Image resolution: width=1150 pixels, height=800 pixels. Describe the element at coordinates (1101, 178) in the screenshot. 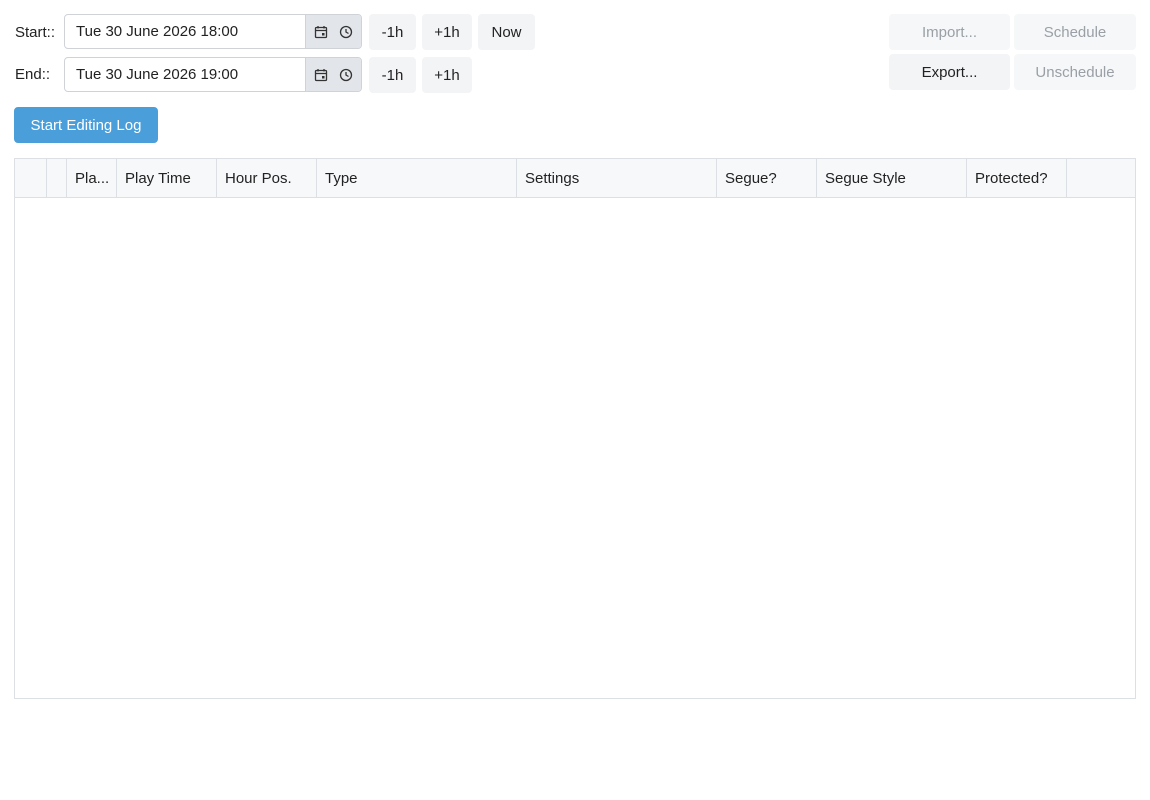

I see `column-header-actions` at that location.